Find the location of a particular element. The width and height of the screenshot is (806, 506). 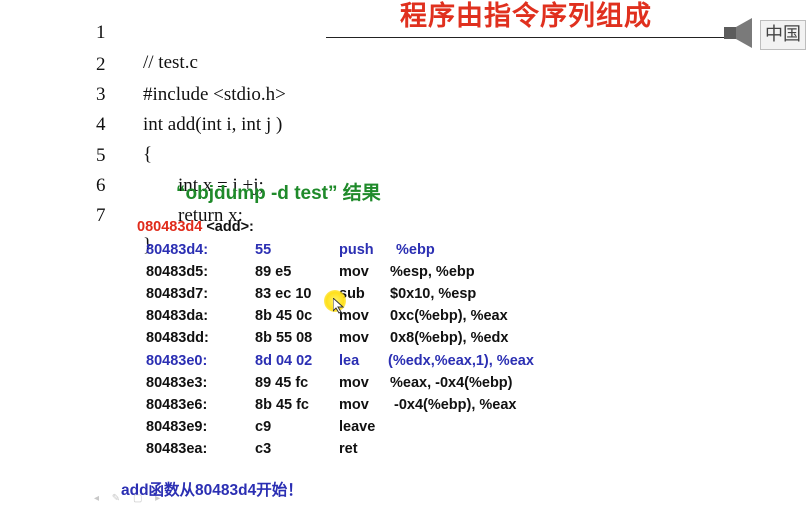

language-badge: 中国 is located at coordinates (783, 35).